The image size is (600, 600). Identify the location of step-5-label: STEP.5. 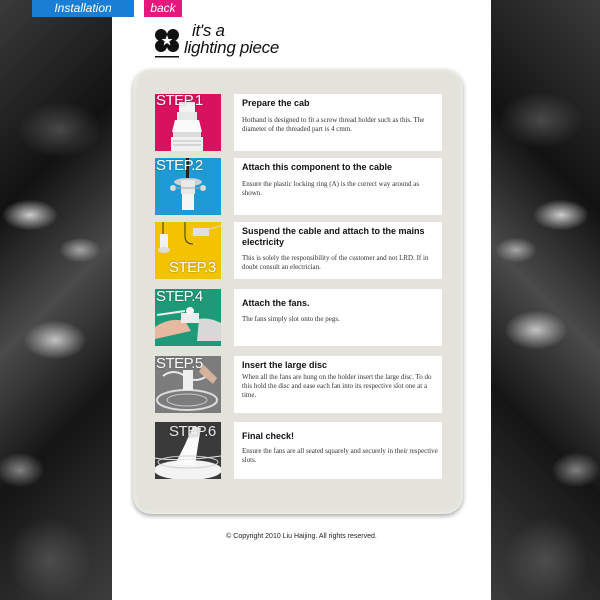
(179, 364).